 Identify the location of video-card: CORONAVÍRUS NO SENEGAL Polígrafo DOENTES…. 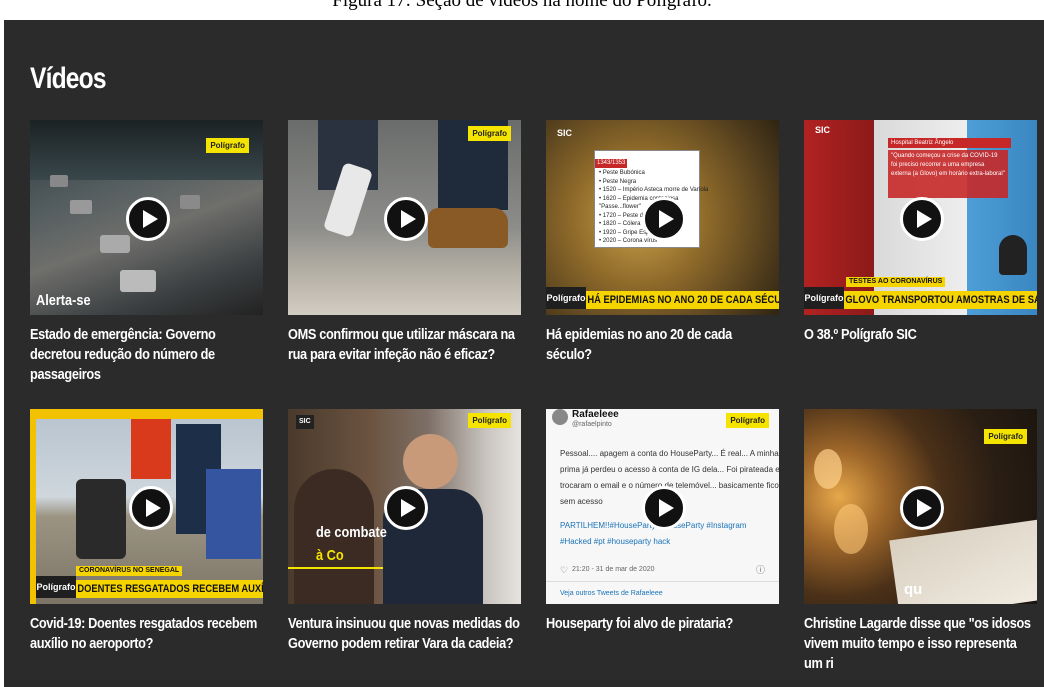
(146, 531).